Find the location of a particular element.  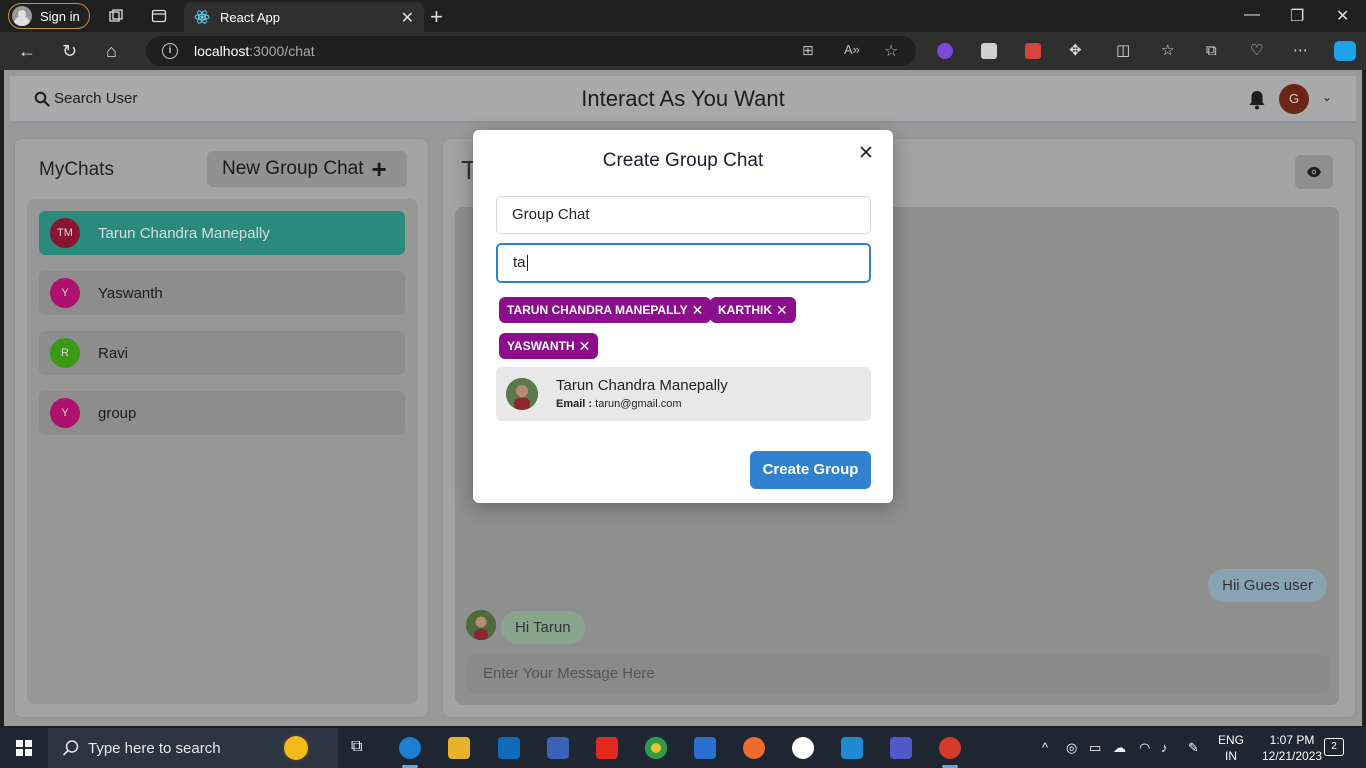

region-code: IN is located at coordinates (1231, 756).